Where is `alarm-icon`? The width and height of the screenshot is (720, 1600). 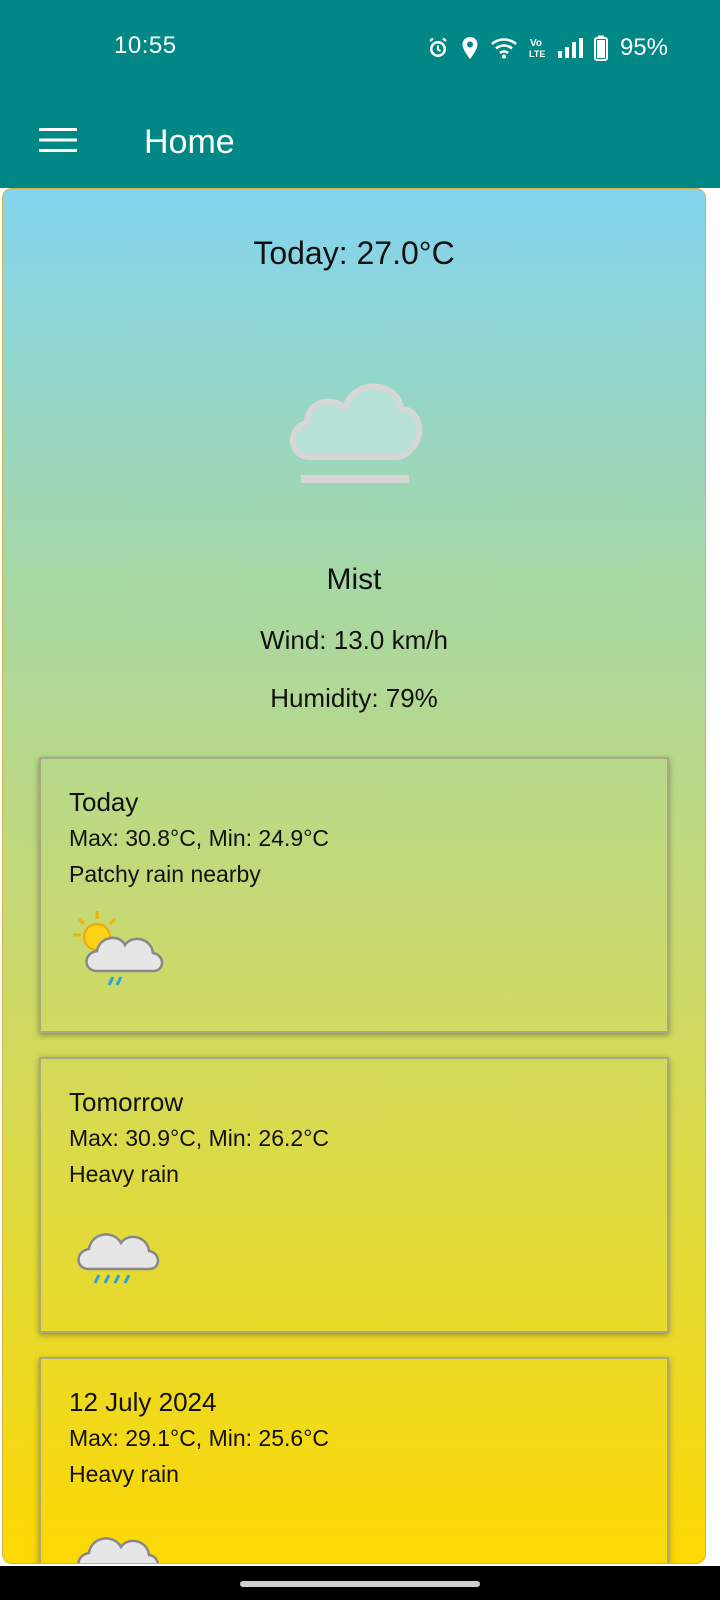 alarm-icon is located at coordinates (438, 48).